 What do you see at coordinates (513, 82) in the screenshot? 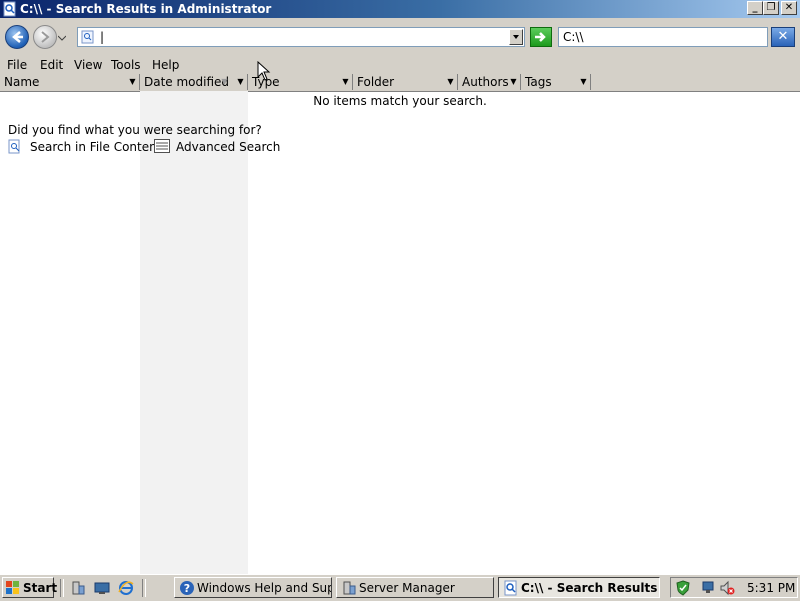
I see `column-authors-filter: ▼` at bounding box center [513, 82].